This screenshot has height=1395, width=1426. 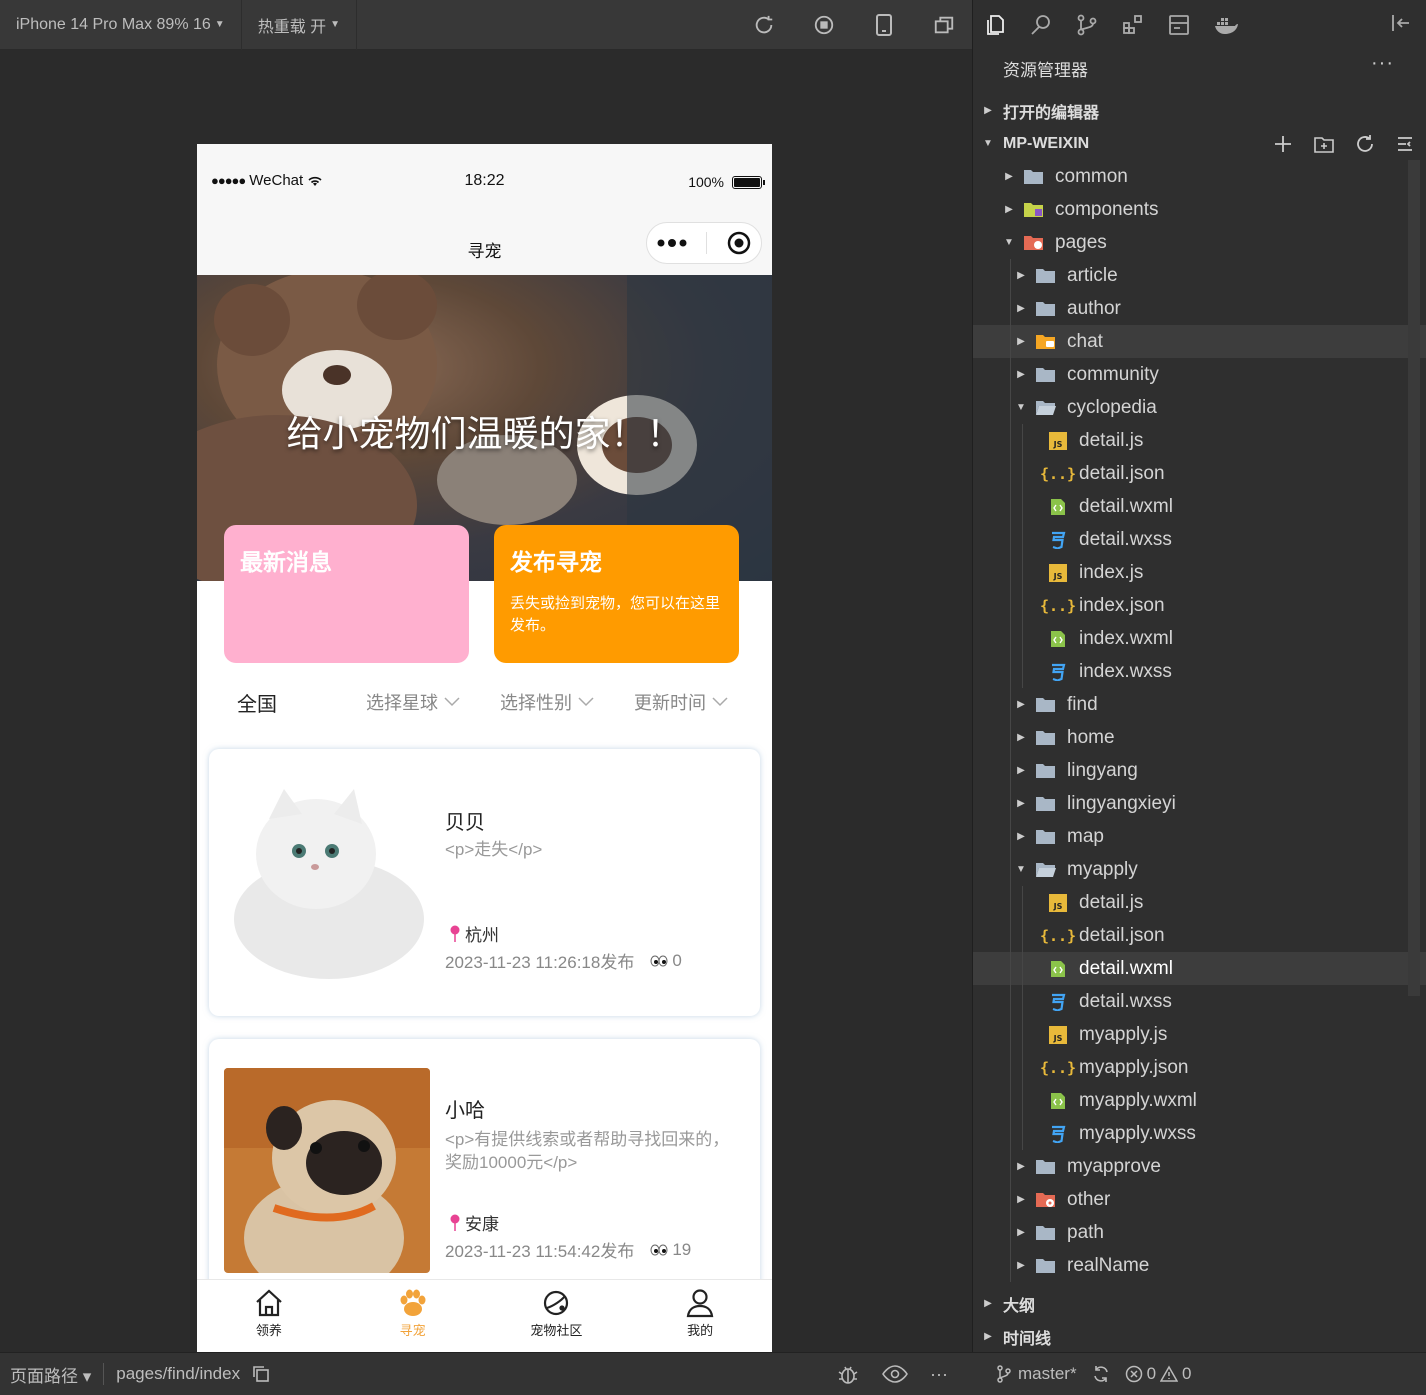 I want to click on tree-folder: ▶ author, so click(x=1199, y=308).